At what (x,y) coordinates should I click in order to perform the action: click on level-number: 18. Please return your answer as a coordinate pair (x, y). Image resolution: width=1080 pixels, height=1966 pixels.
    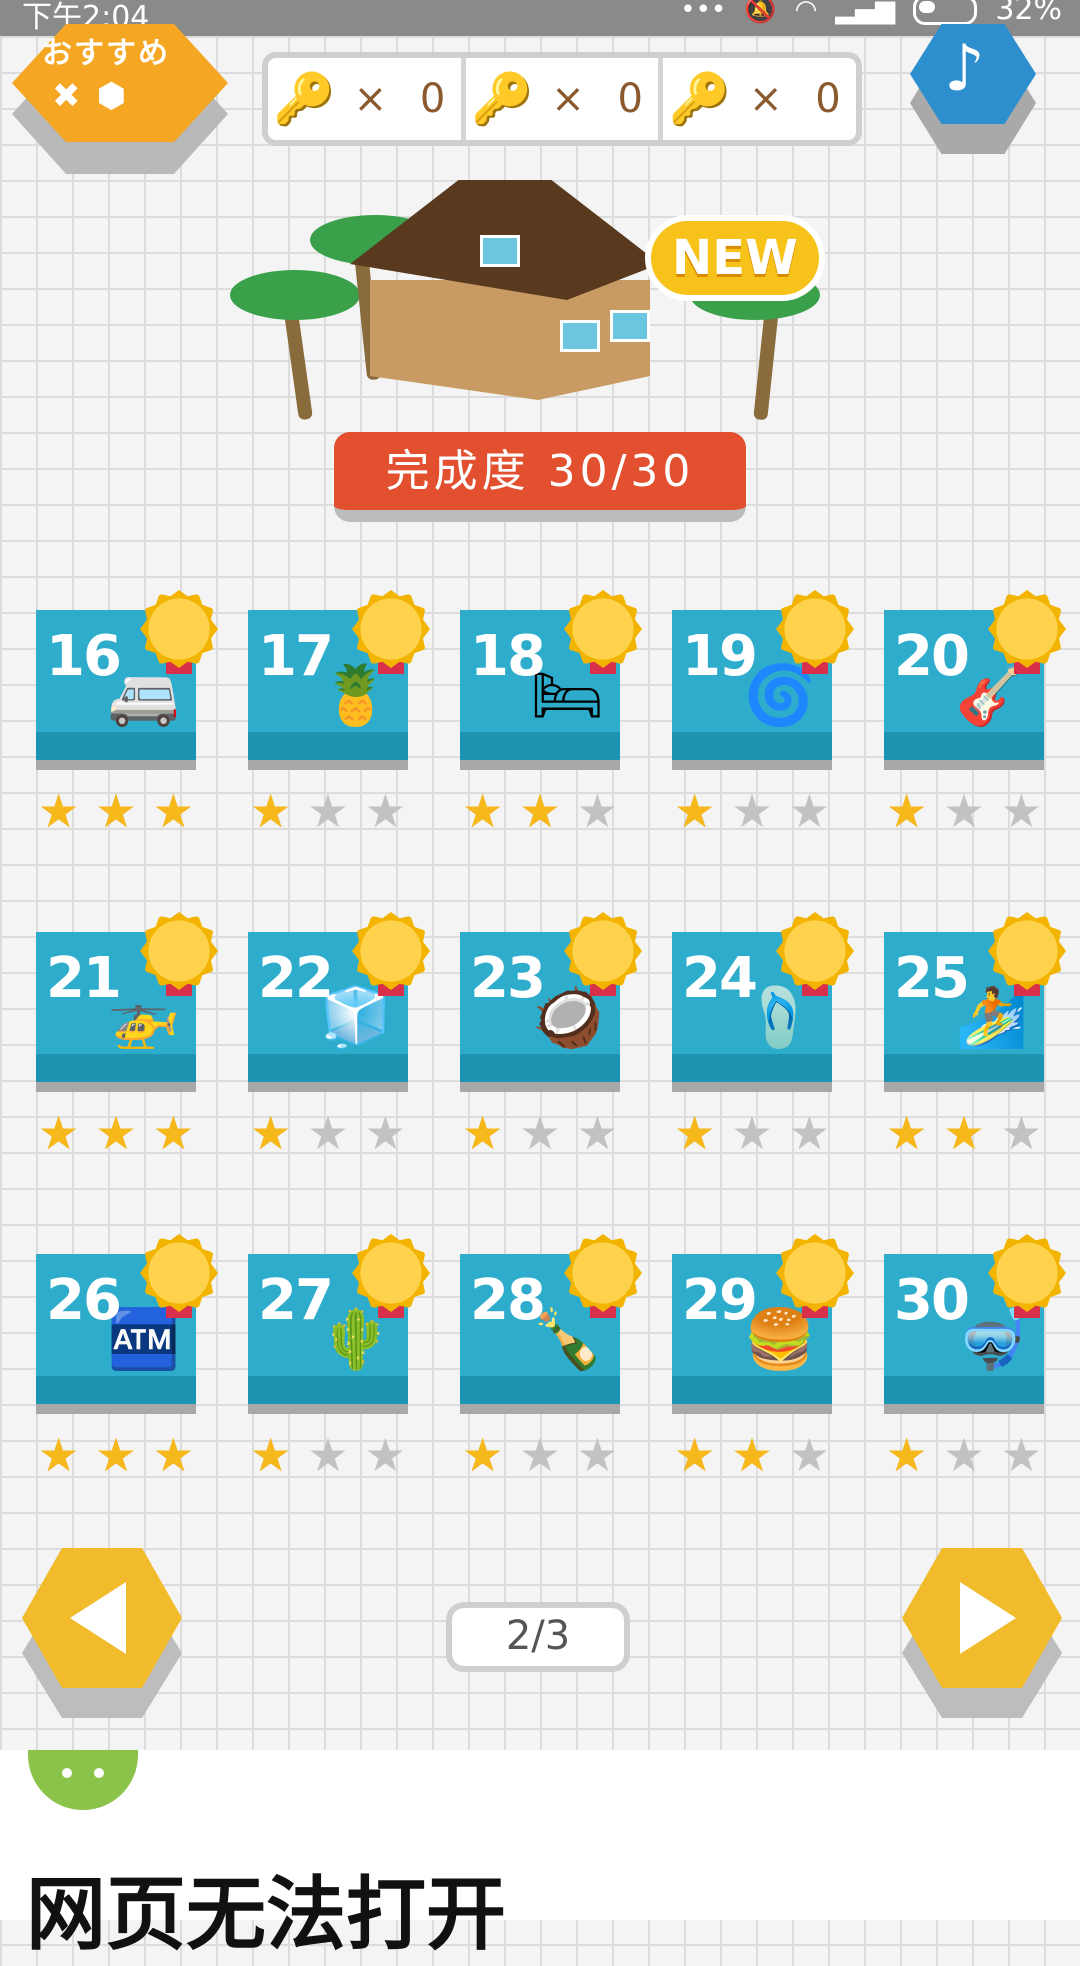
    Looking at the image, I should click on (508, 656).